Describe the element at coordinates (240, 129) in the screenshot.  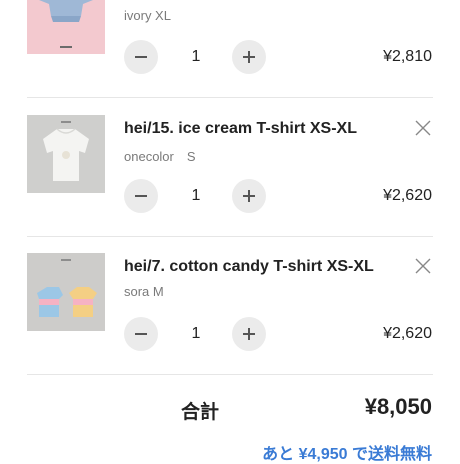
I see `item-title: hei/15. ice cream T-shirt XS-XL` at that location.